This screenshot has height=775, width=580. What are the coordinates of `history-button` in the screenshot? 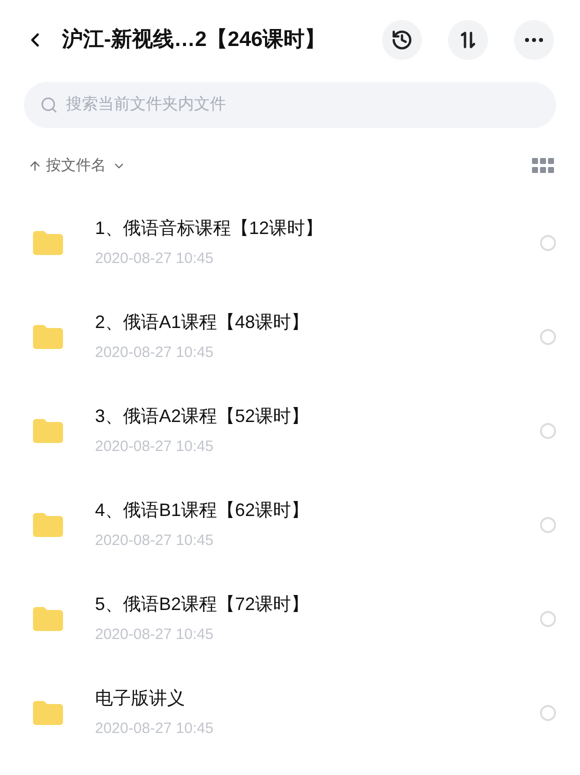 It's located at (402, 40).